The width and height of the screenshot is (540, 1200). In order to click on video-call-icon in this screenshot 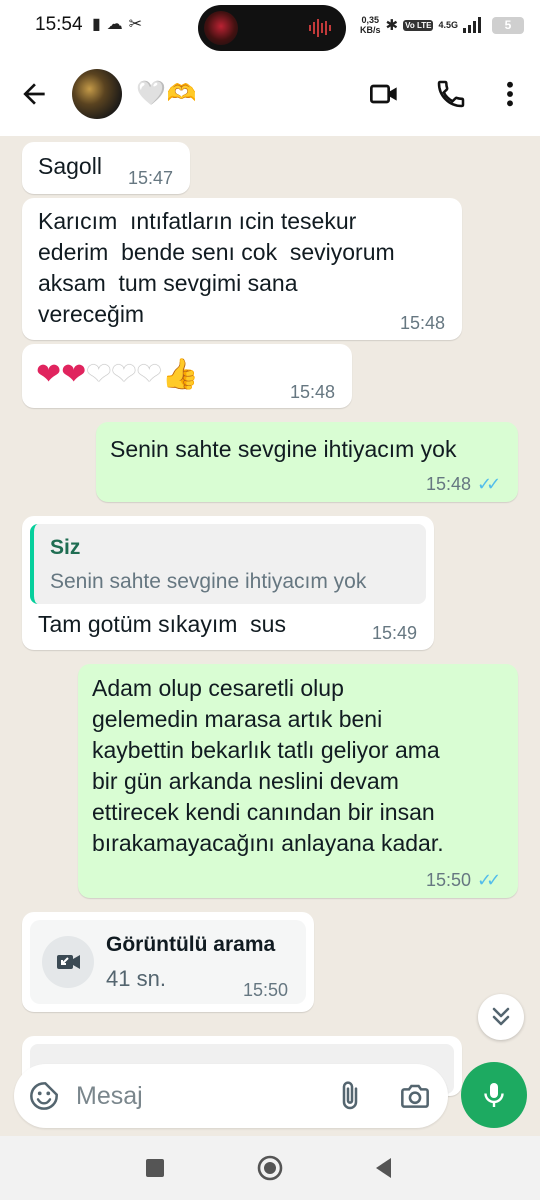, I will do `click(384, 94)`.